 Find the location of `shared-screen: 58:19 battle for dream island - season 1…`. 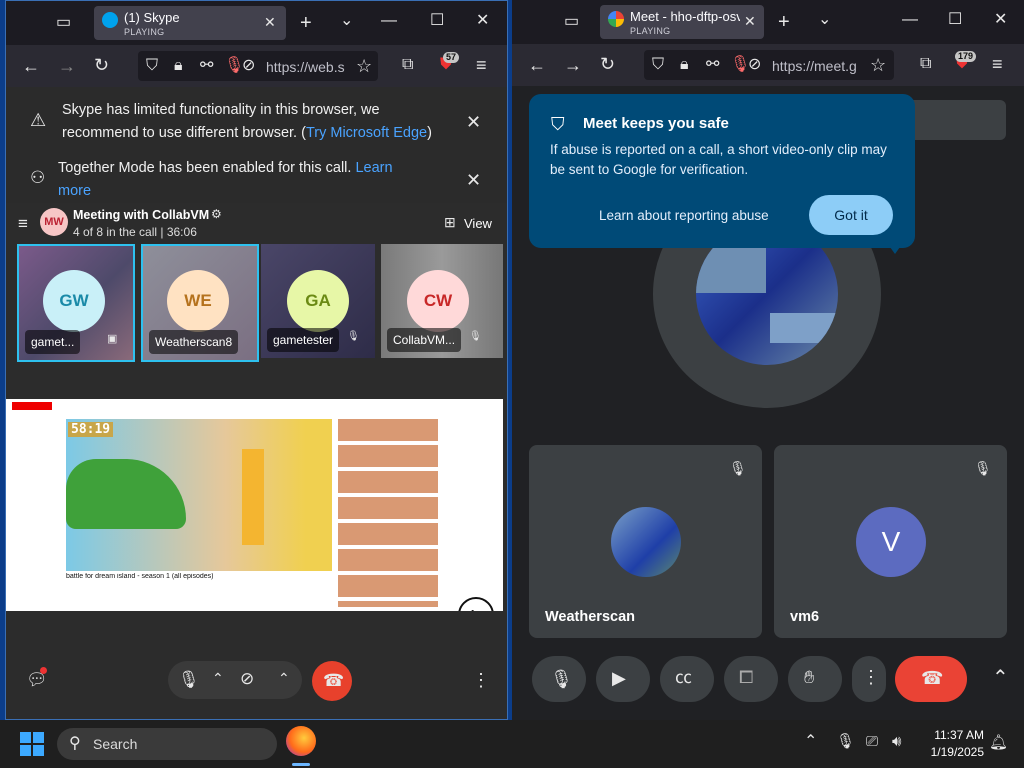

shared-screen: 58:19 battle for dream island - season 1… is located at coordinates (254, 505).